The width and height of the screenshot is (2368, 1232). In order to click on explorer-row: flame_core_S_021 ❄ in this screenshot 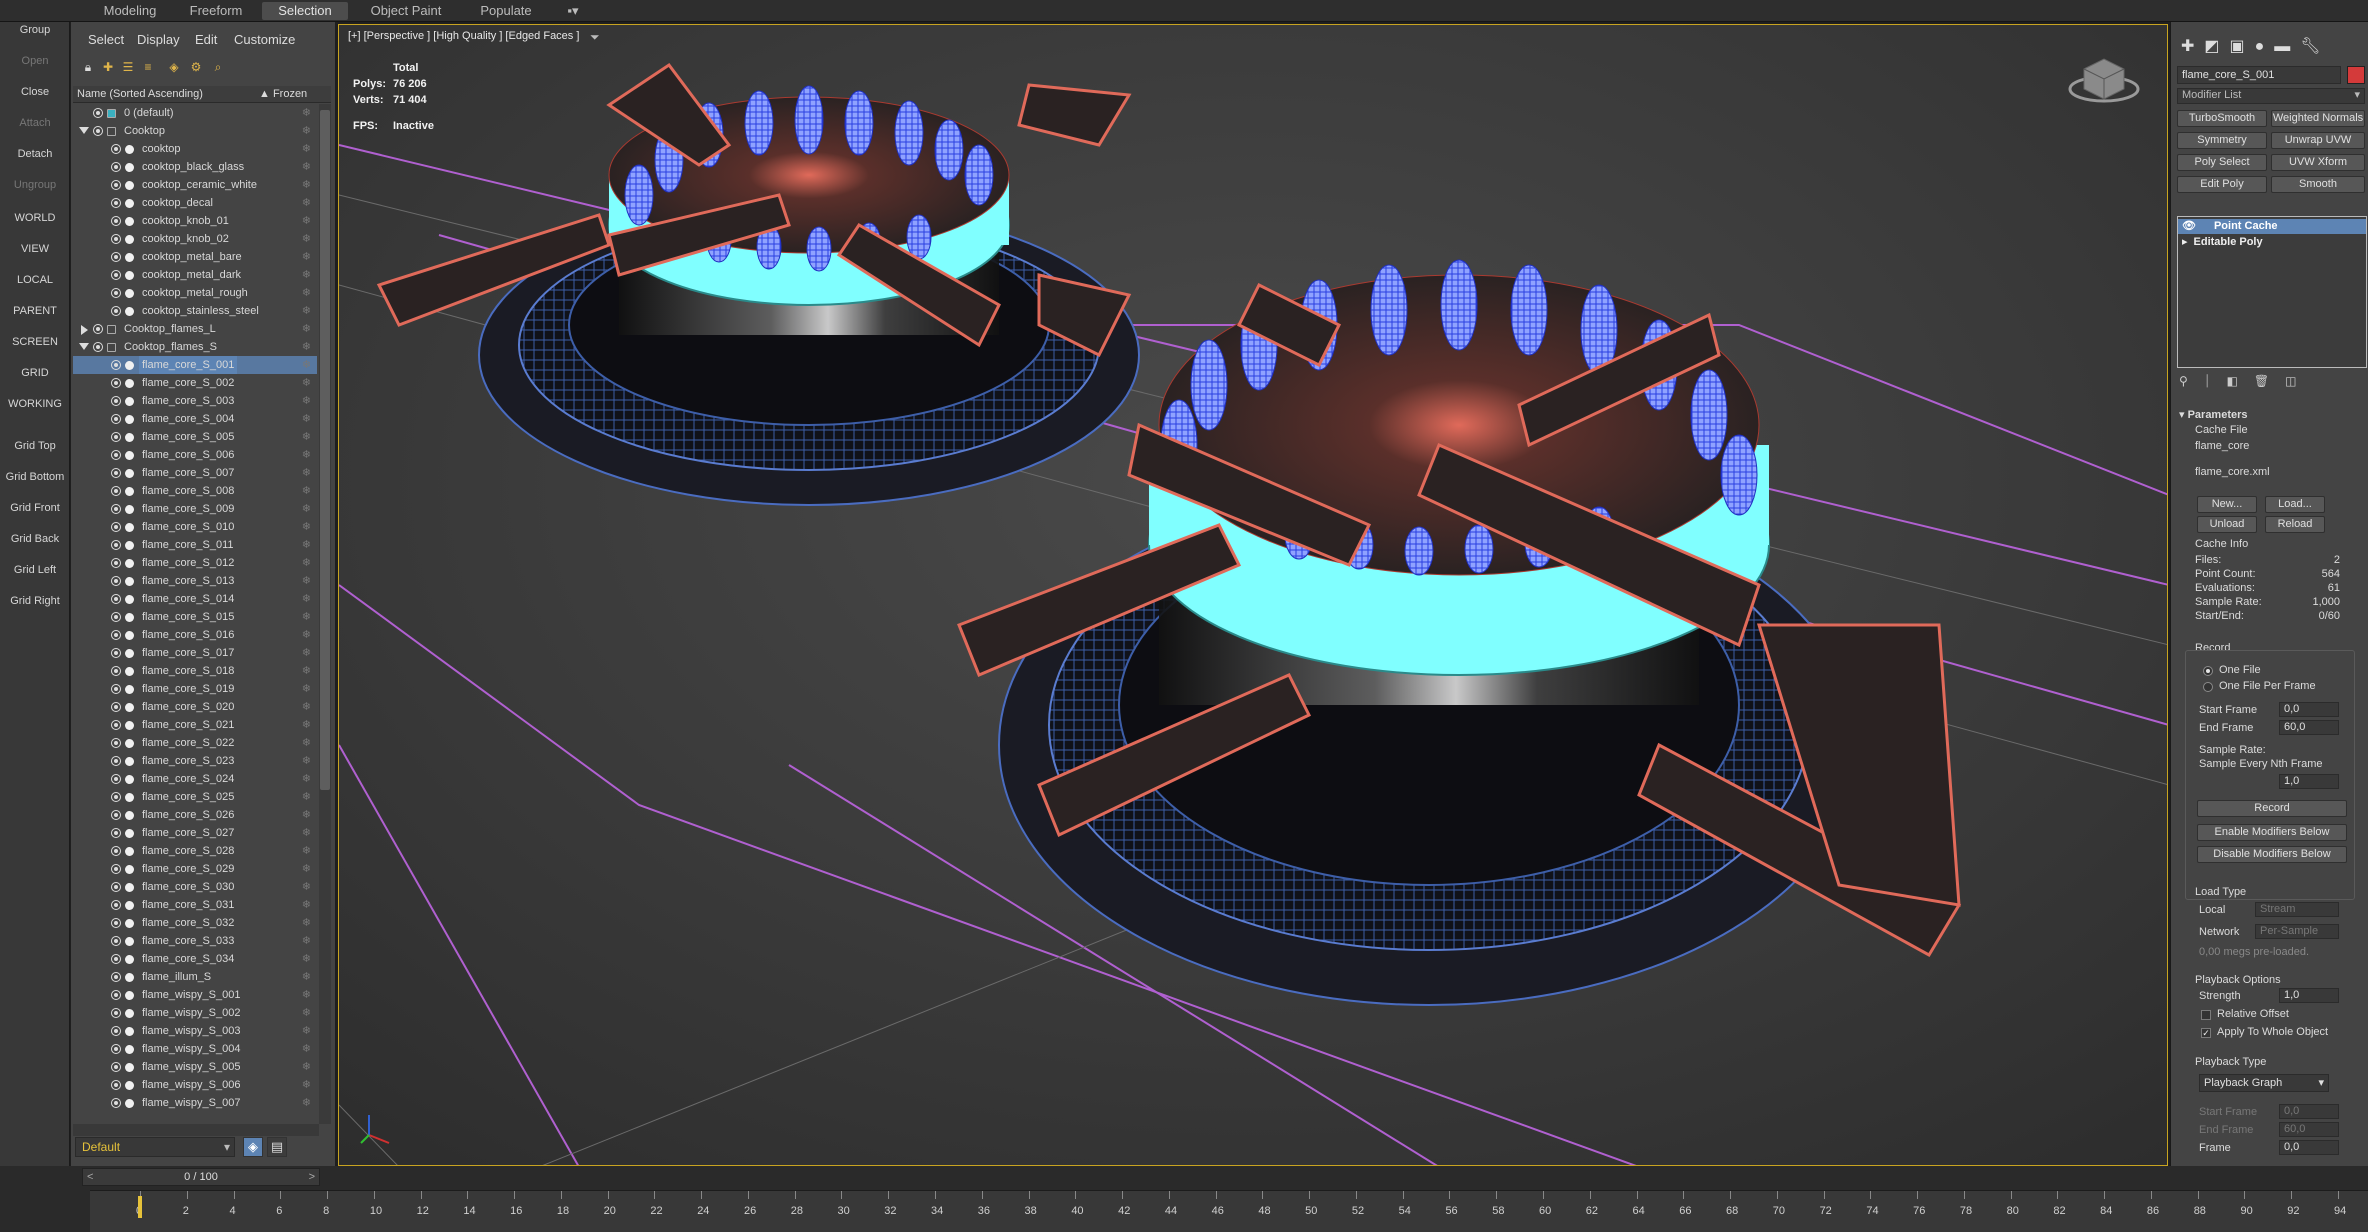, I will do `click(195, 725)`.